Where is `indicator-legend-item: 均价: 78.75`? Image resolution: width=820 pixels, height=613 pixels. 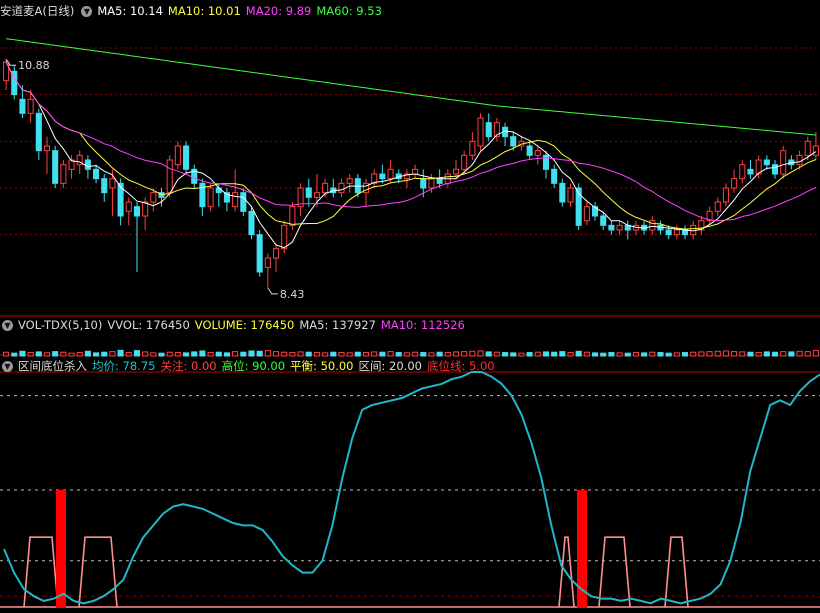
indicator-legend-item: 均价: 78.75 is located at coordinates (124, 366).